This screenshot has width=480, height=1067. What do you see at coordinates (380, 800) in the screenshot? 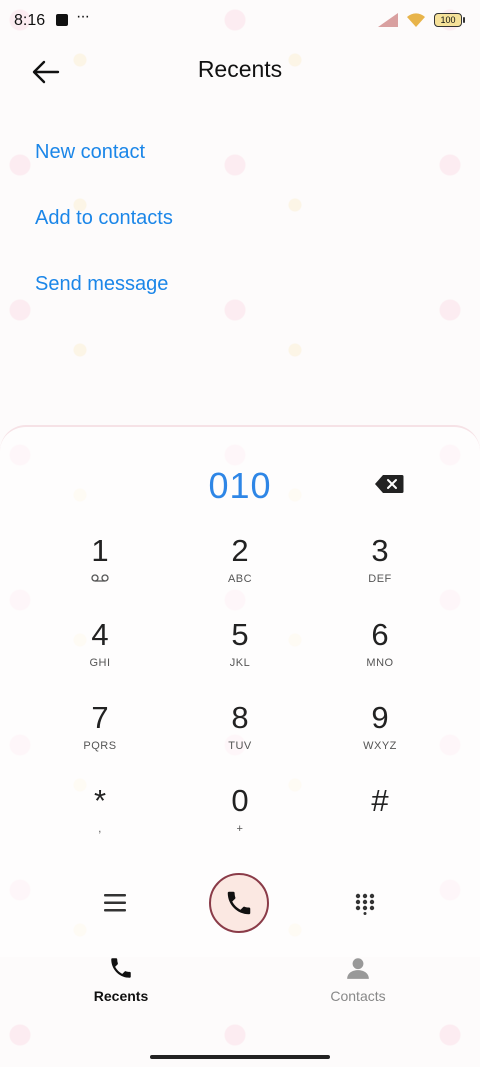
I see `key-digit: #` at bounding box center [380, 800].